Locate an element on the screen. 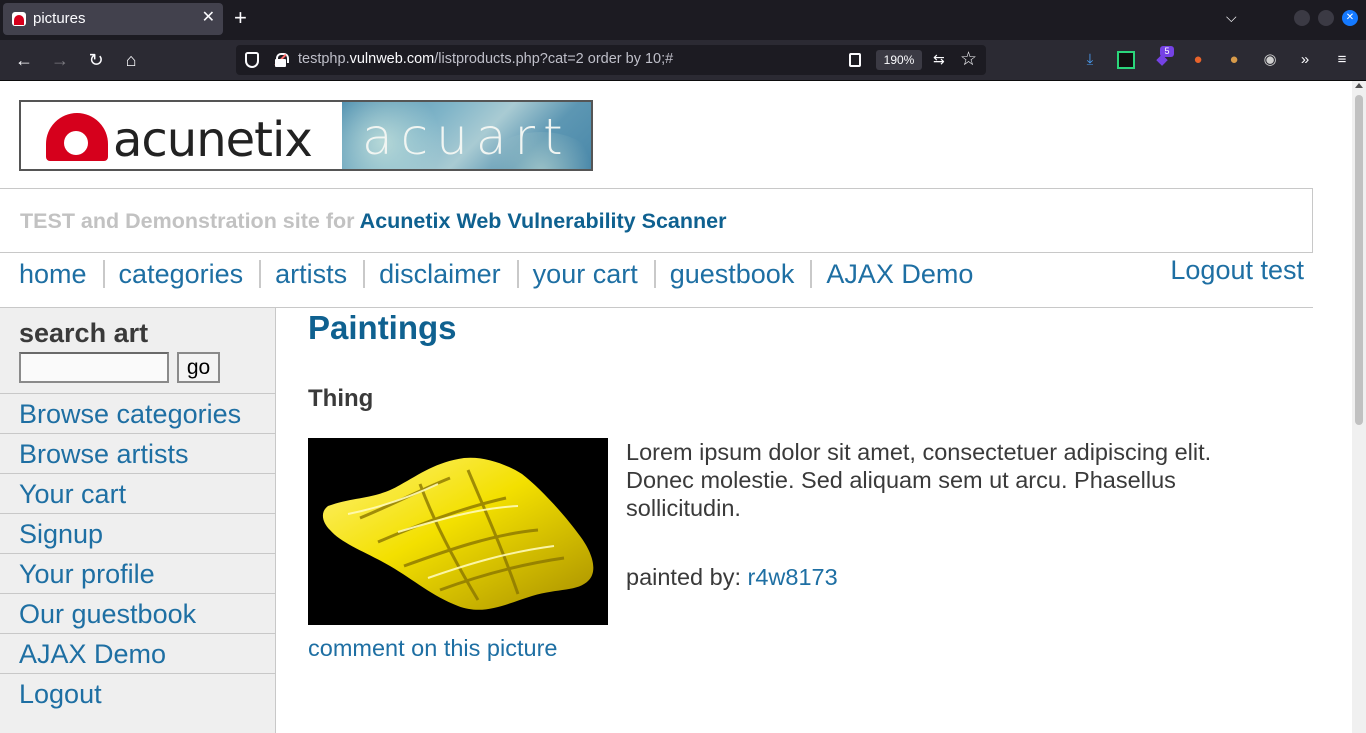  painted-by-label: painted by: is located at coordinates (683, 577).